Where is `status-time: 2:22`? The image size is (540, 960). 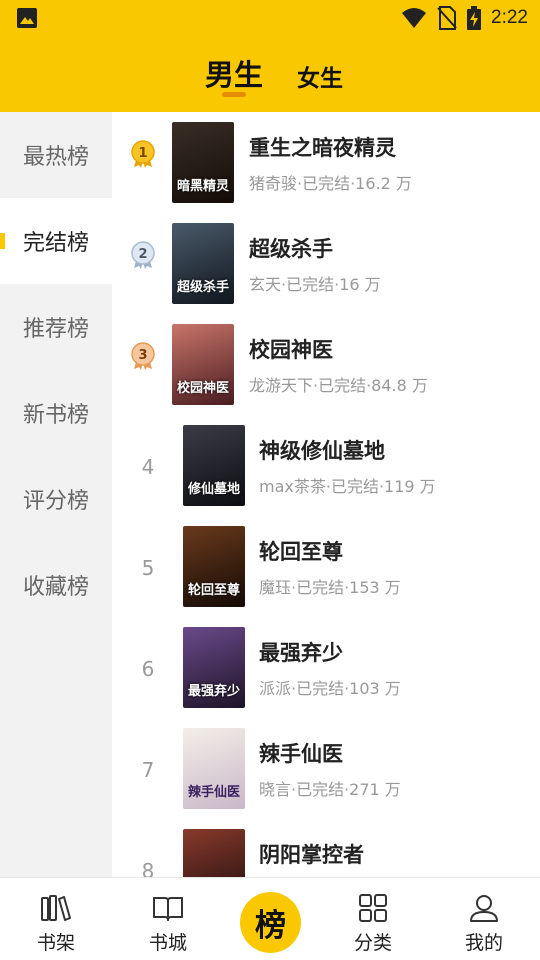 status-time: 2:22 is located at coordinates (509, 17).